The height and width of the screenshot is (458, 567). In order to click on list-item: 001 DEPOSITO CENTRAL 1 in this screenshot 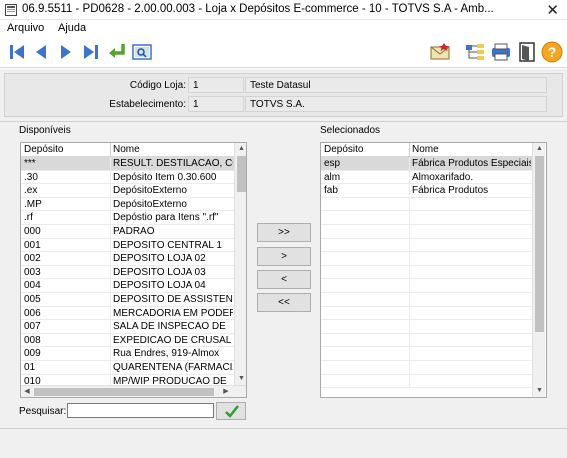, I will do `click(127, 245)`.